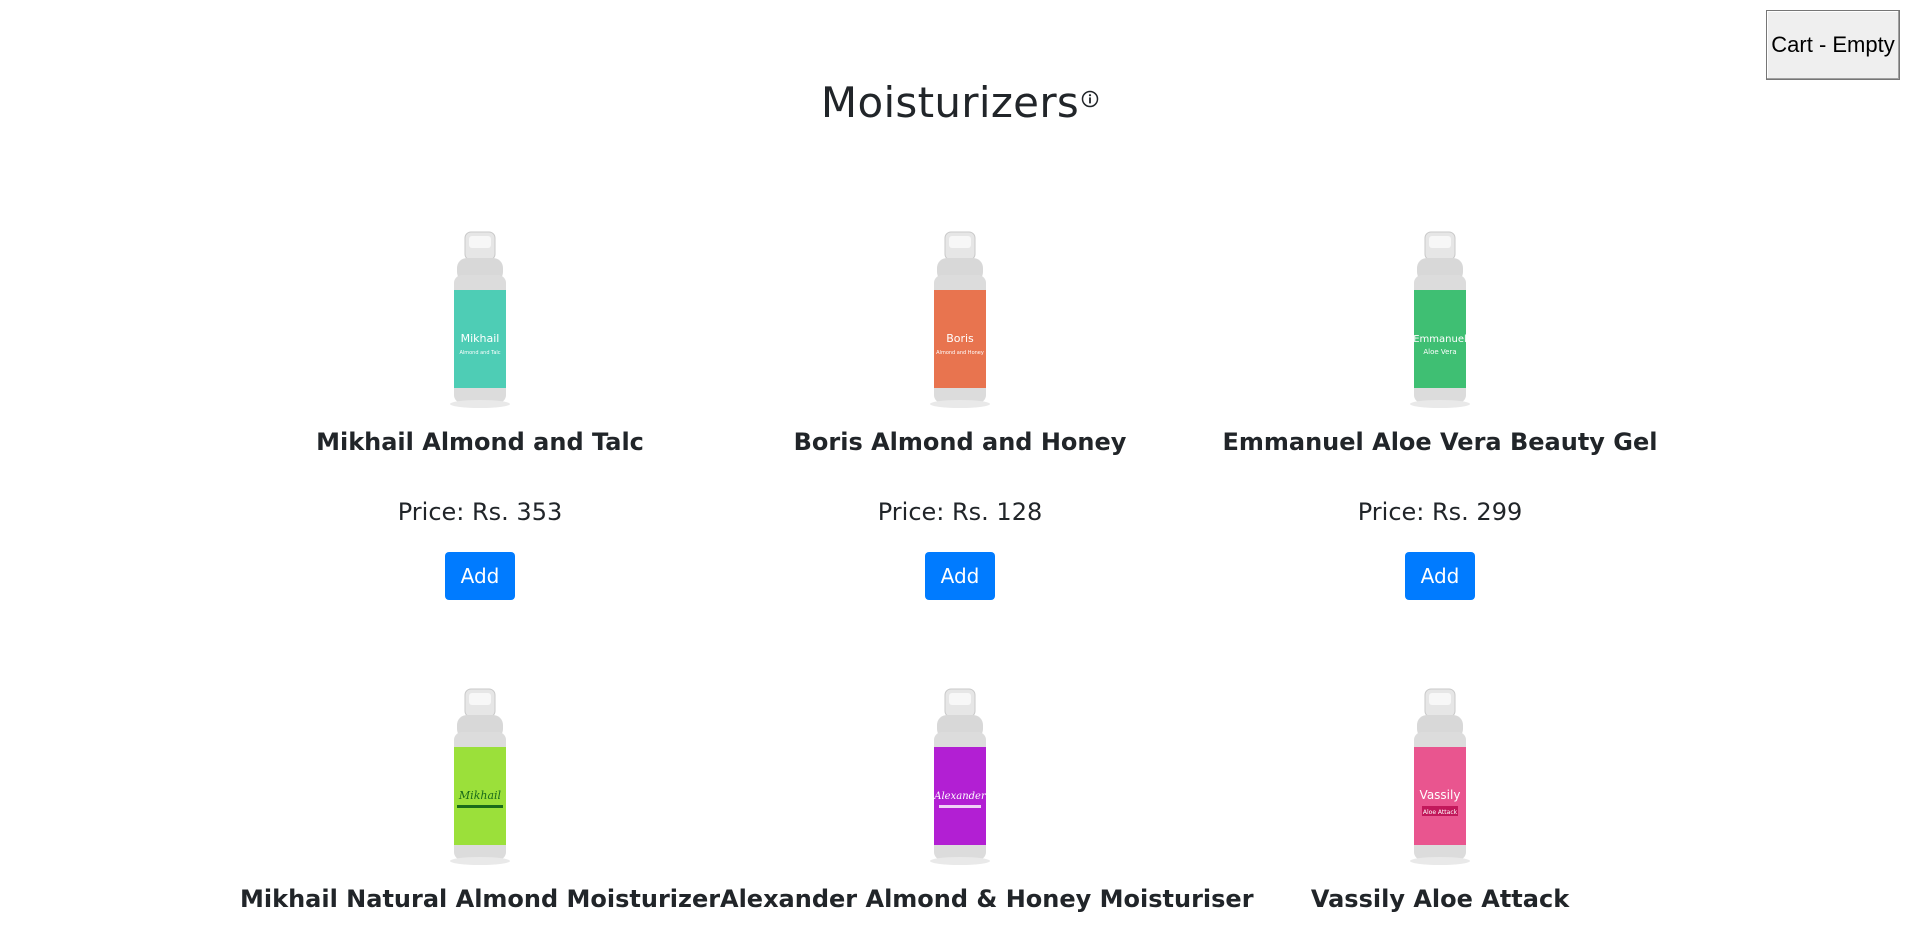 This screenshot has width=1920, height=937. Describe the element at coordinates (1440, 512) in the screenshot. I see `product-price: Price: Rs. 299` at that location.